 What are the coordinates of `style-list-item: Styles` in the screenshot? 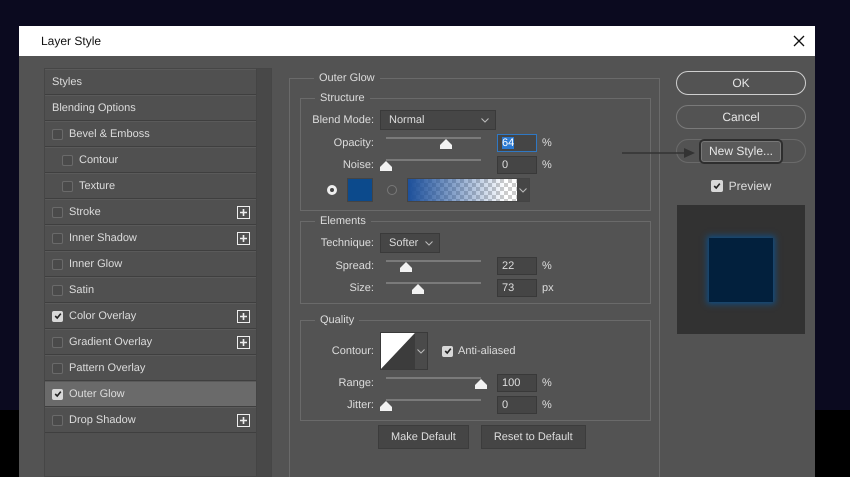 It's located at (150, 82).